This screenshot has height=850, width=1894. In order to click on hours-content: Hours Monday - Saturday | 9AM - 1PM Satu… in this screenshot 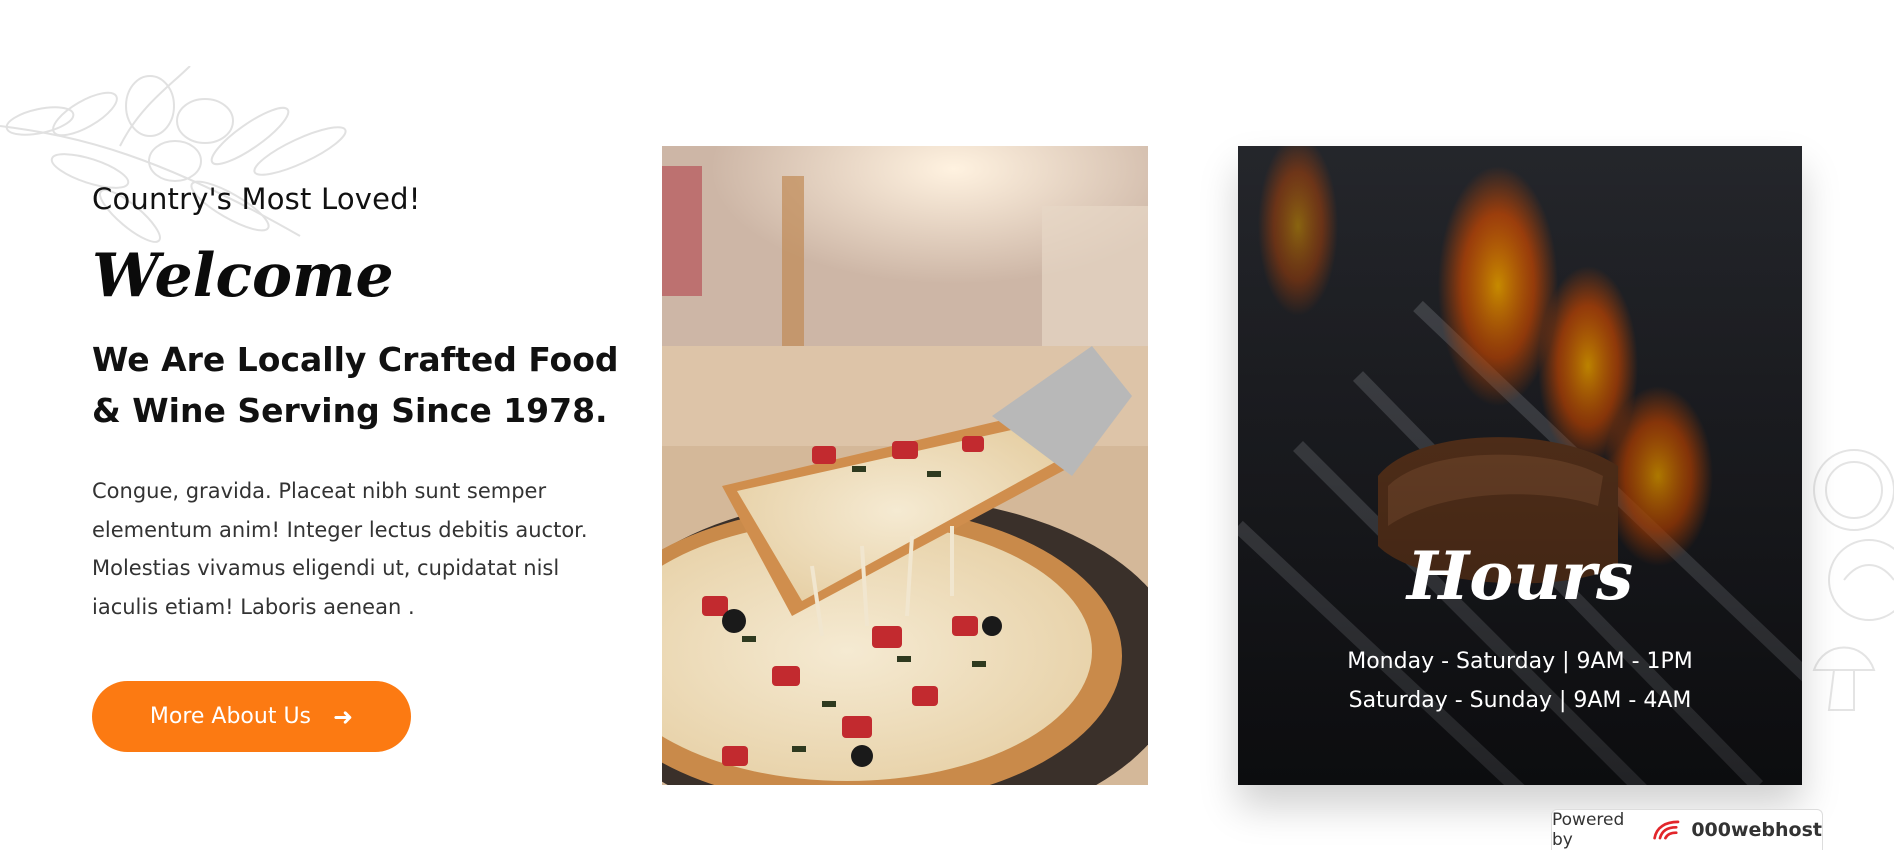, I will do `click(1520, 628)`.